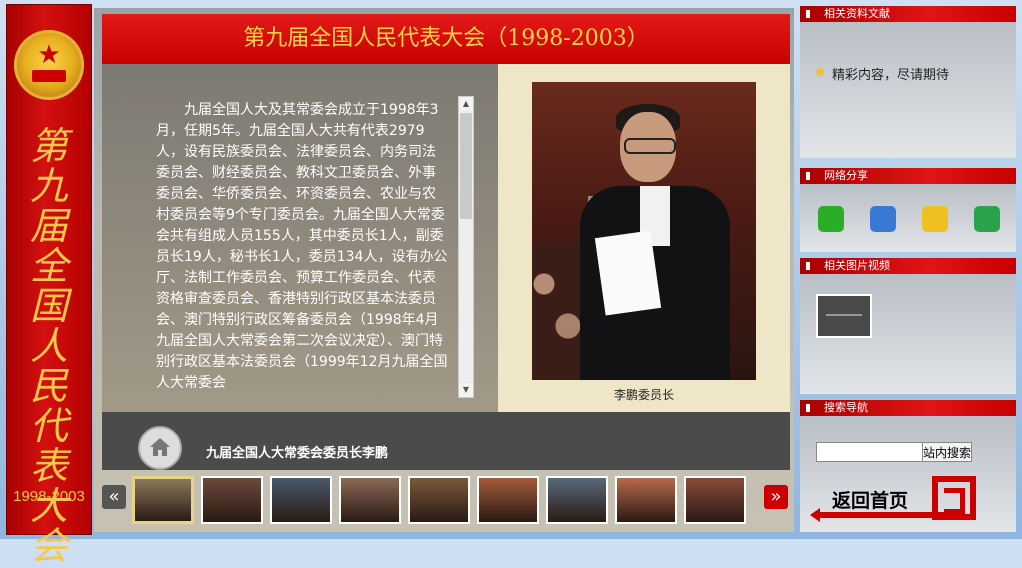 This screenshot has width=1022, height=568. I want to click on vertical-title-char: 表, so click(48, 466).